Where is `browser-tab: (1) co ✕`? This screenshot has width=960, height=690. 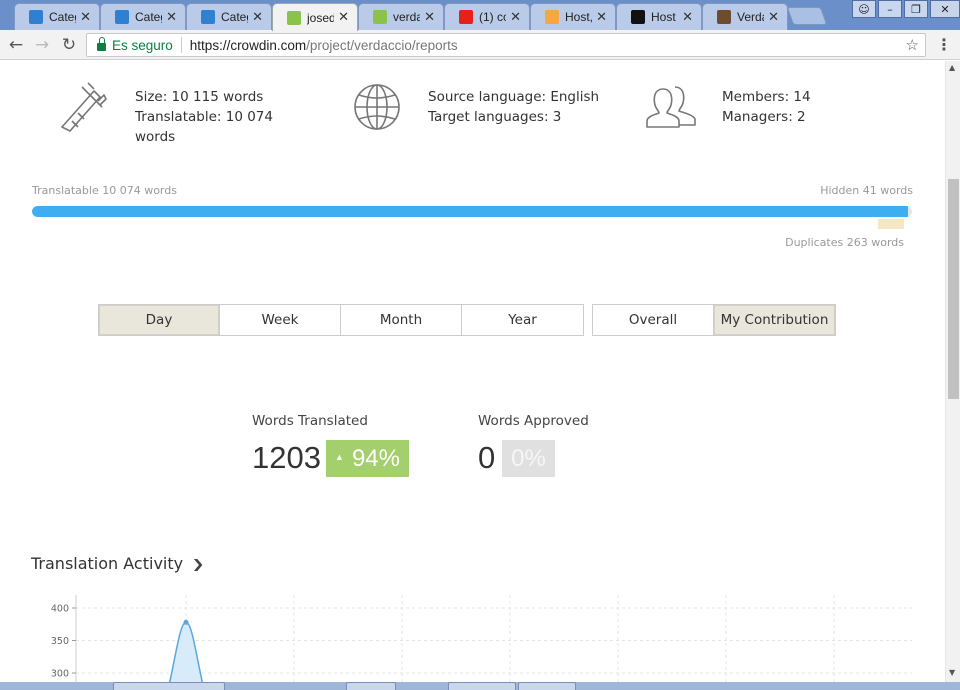
browser-tab: (1) co ✕ is located at coordinates (487, 16).